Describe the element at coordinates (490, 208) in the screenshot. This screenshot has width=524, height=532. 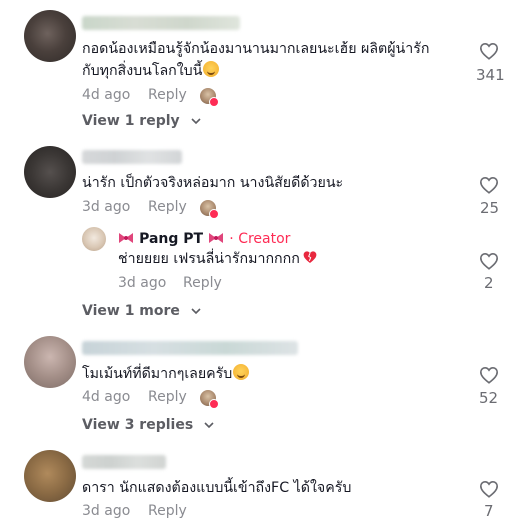
I see `like-count: 25` at that location.